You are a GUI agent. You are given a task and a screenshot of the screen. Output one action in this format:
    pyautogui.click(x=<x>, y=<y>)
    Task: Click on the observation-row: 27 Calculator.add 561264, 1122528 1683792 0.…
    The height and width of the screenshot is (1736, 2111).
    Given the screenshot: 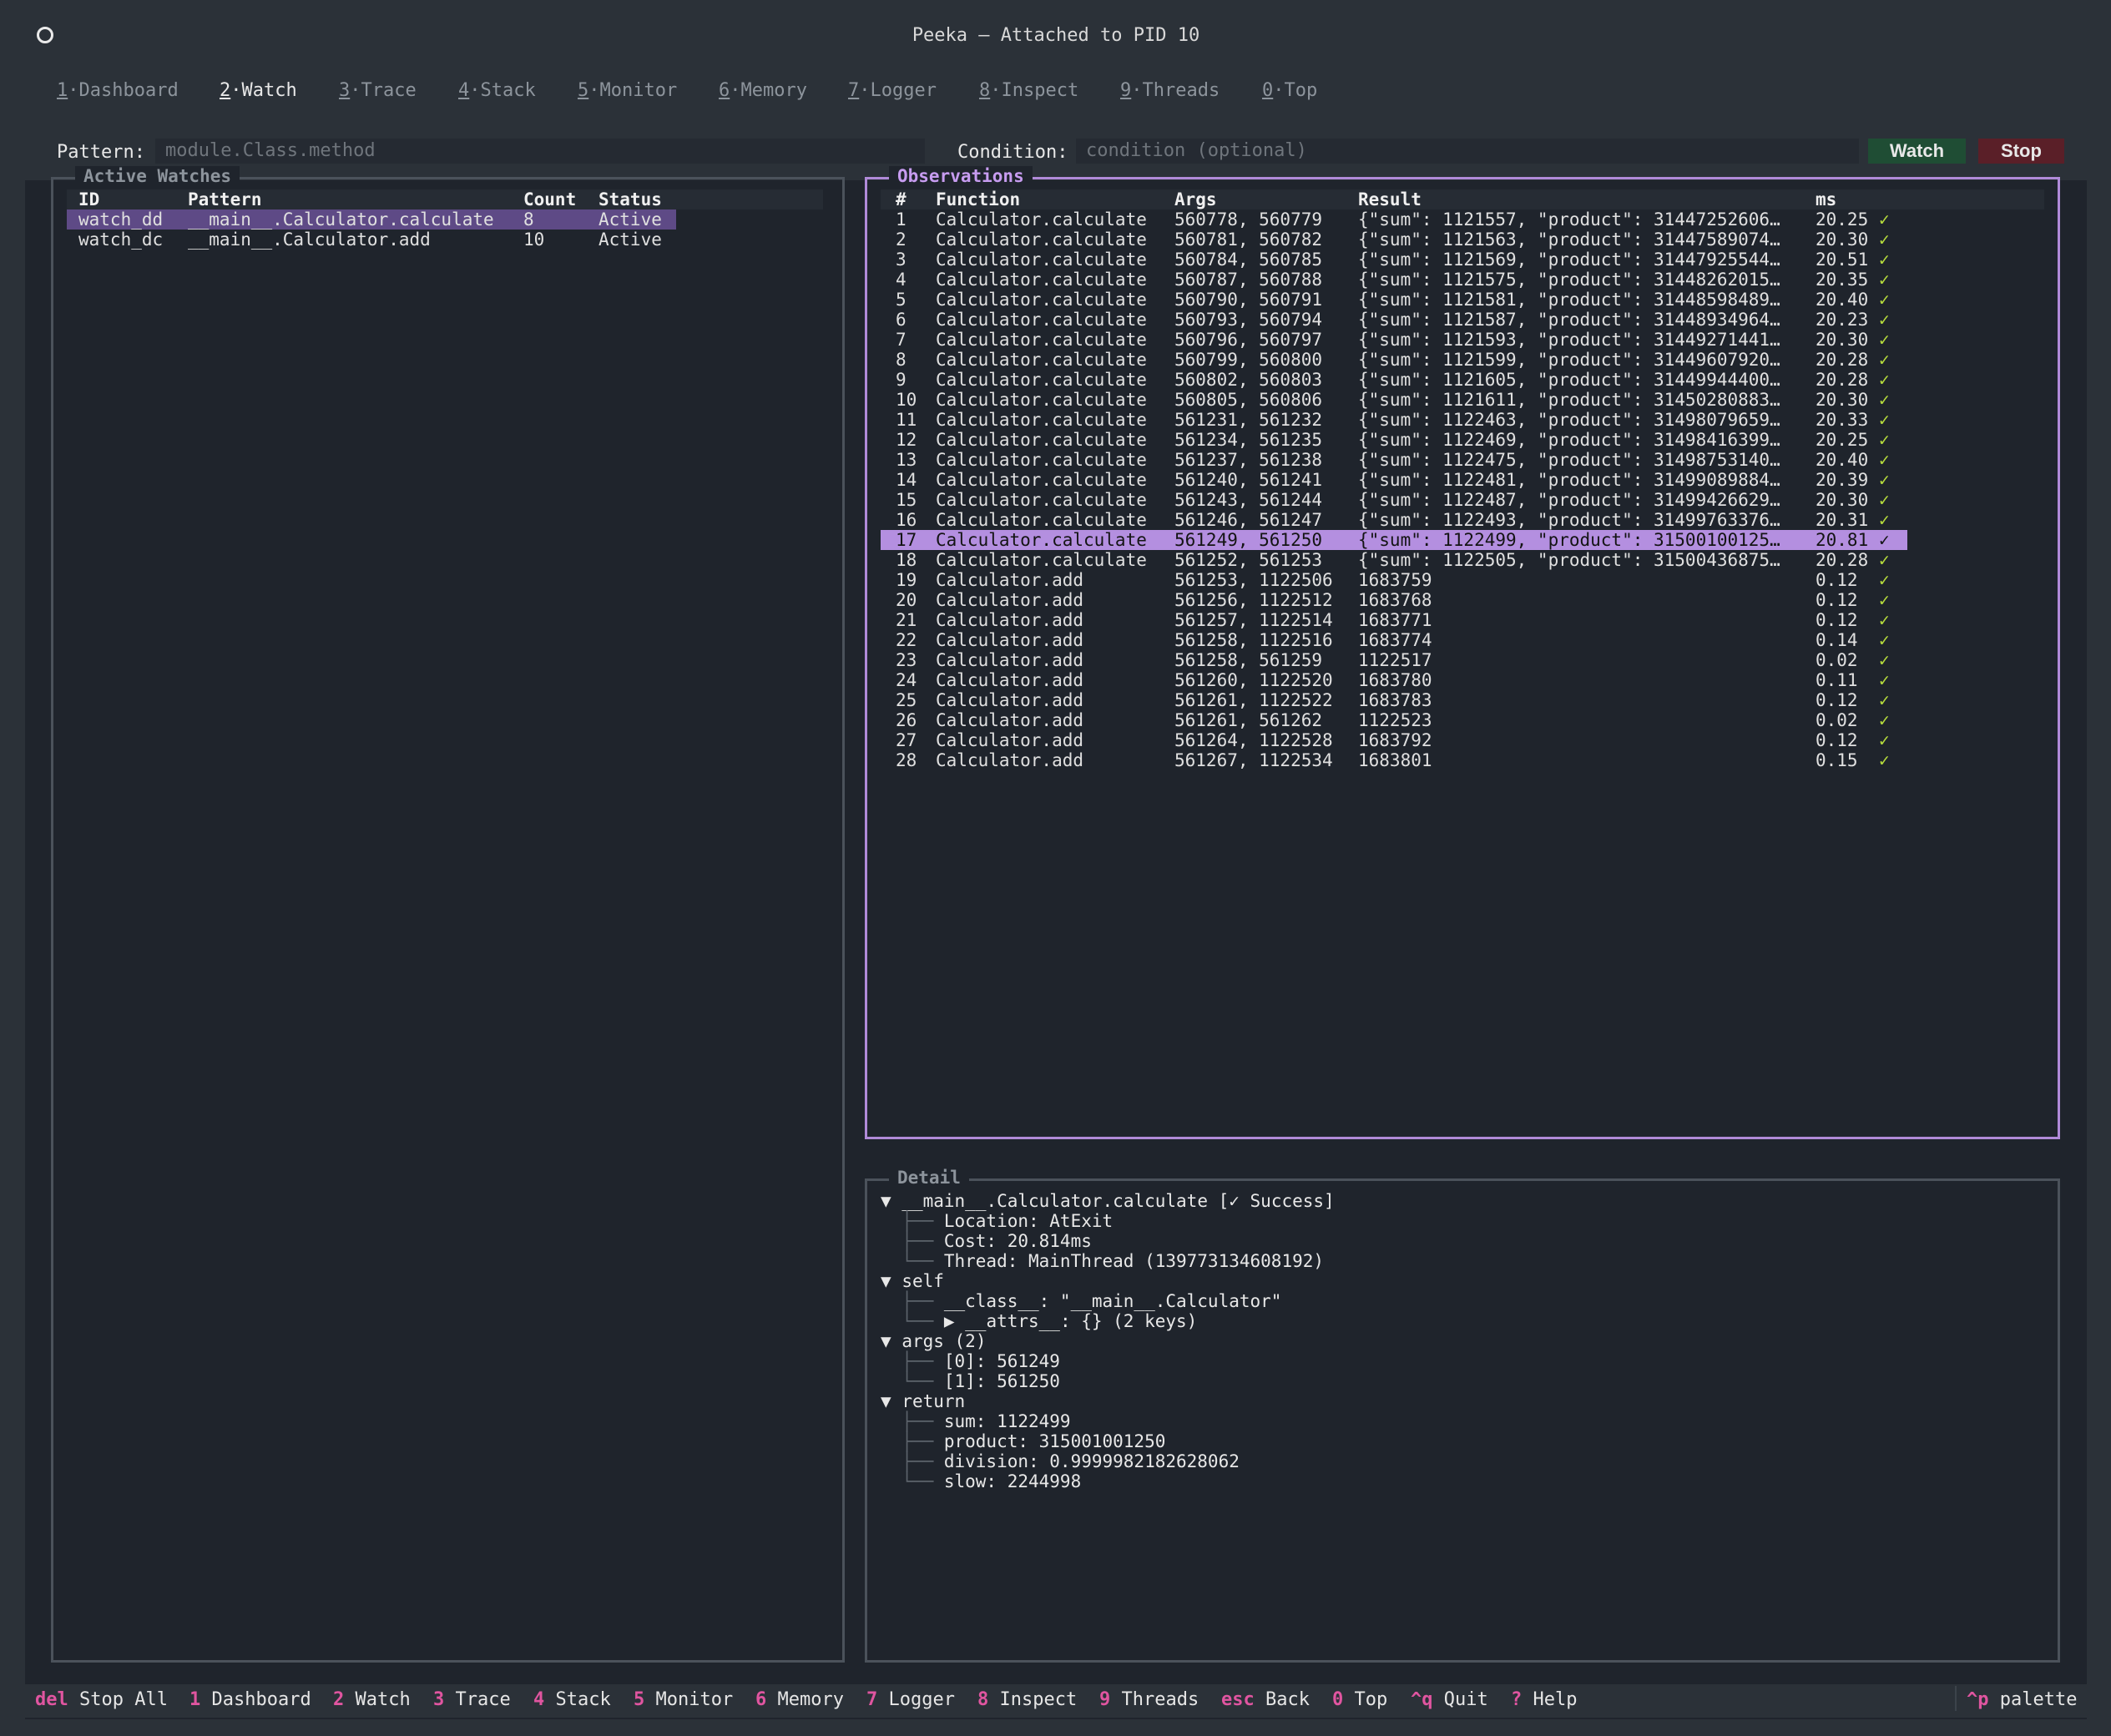 What is the action you would take?
    pyautogui.click(x=1394, y=740)
    